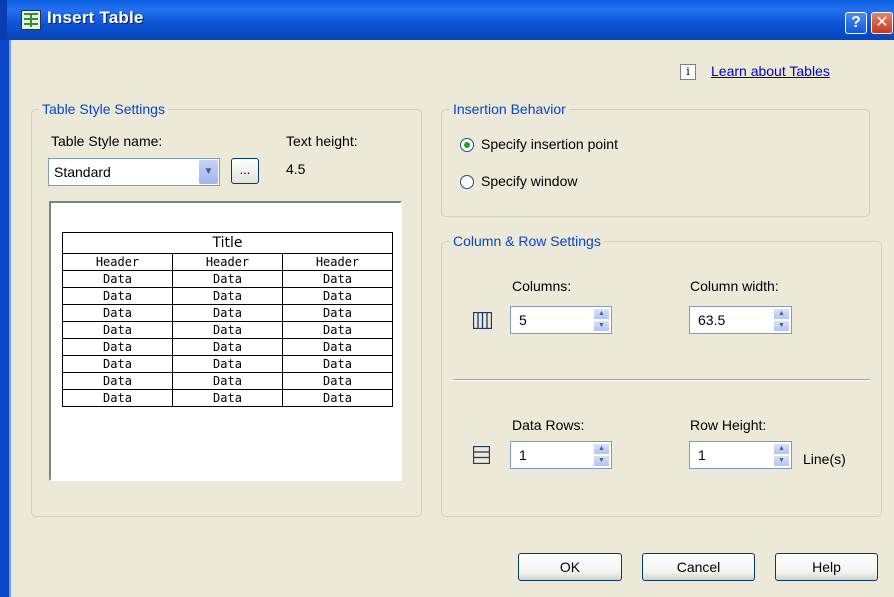 The image size is (894, 597). Describe the element at coordinates (467, 182) in the screenshot. I see `window-radio` at that location.